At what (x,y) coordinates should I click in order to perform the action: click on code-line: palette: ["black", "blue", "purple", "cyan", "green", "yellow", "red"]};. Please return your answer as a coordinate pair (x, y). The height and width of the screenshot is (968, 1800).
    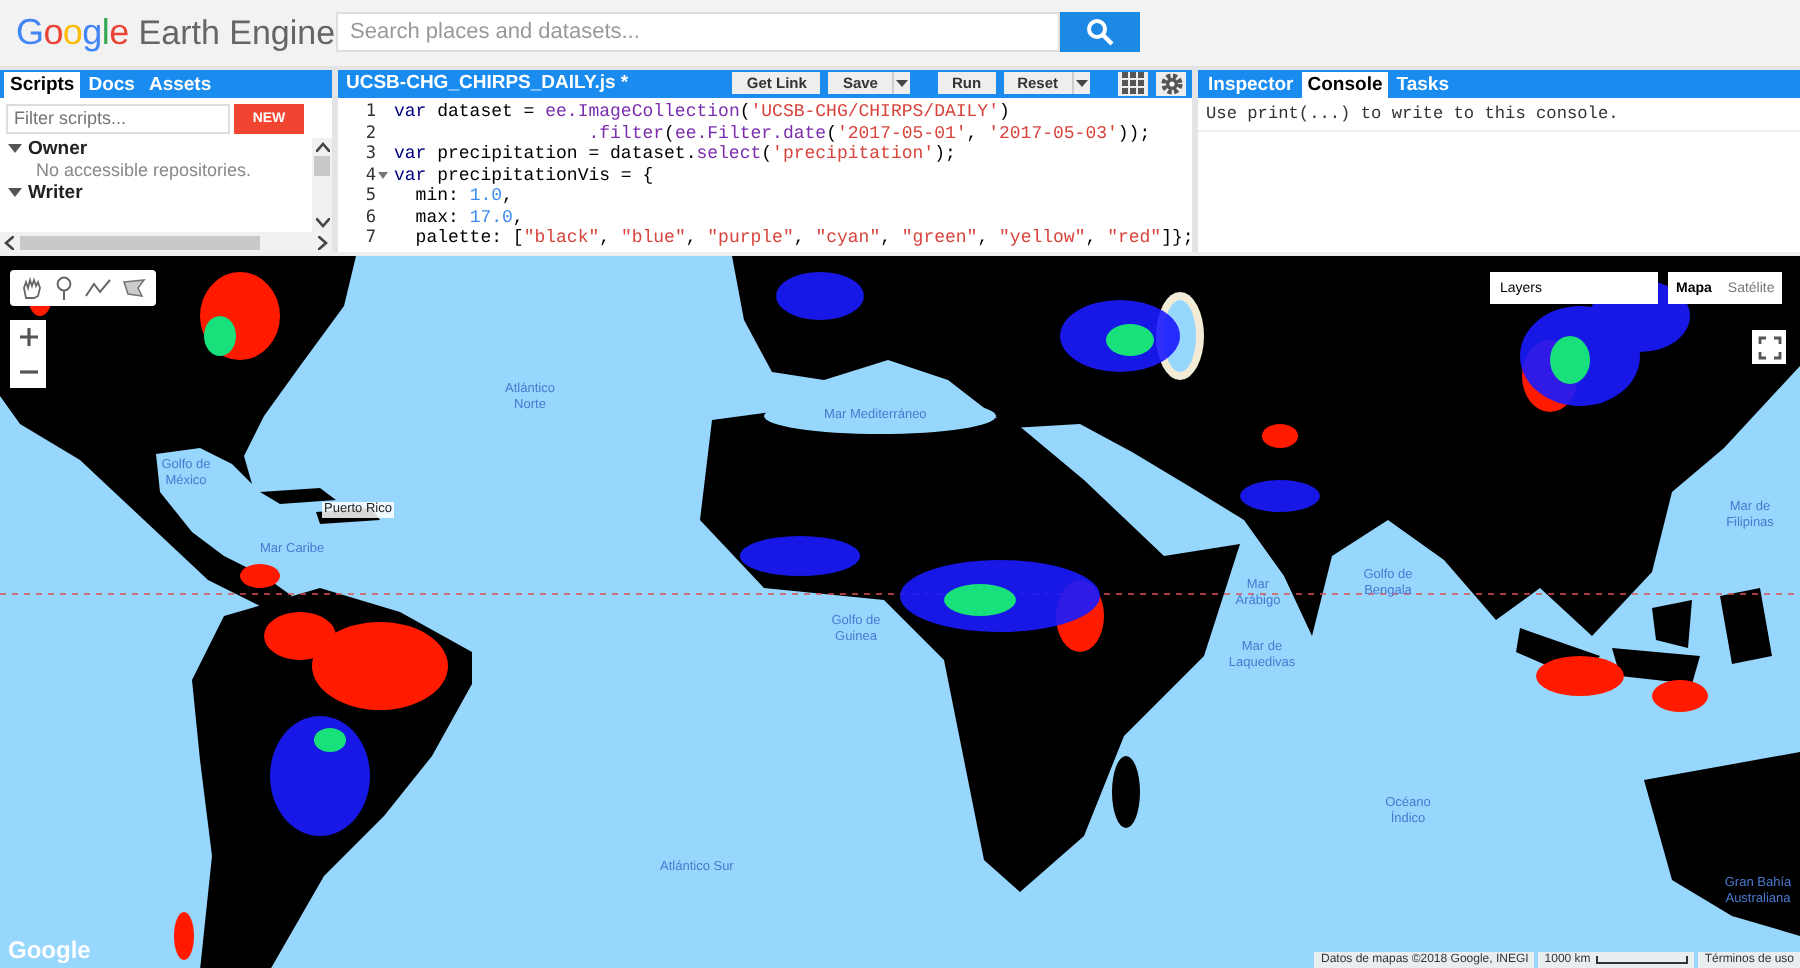
    Looking at the image, I should click on (802, 238).